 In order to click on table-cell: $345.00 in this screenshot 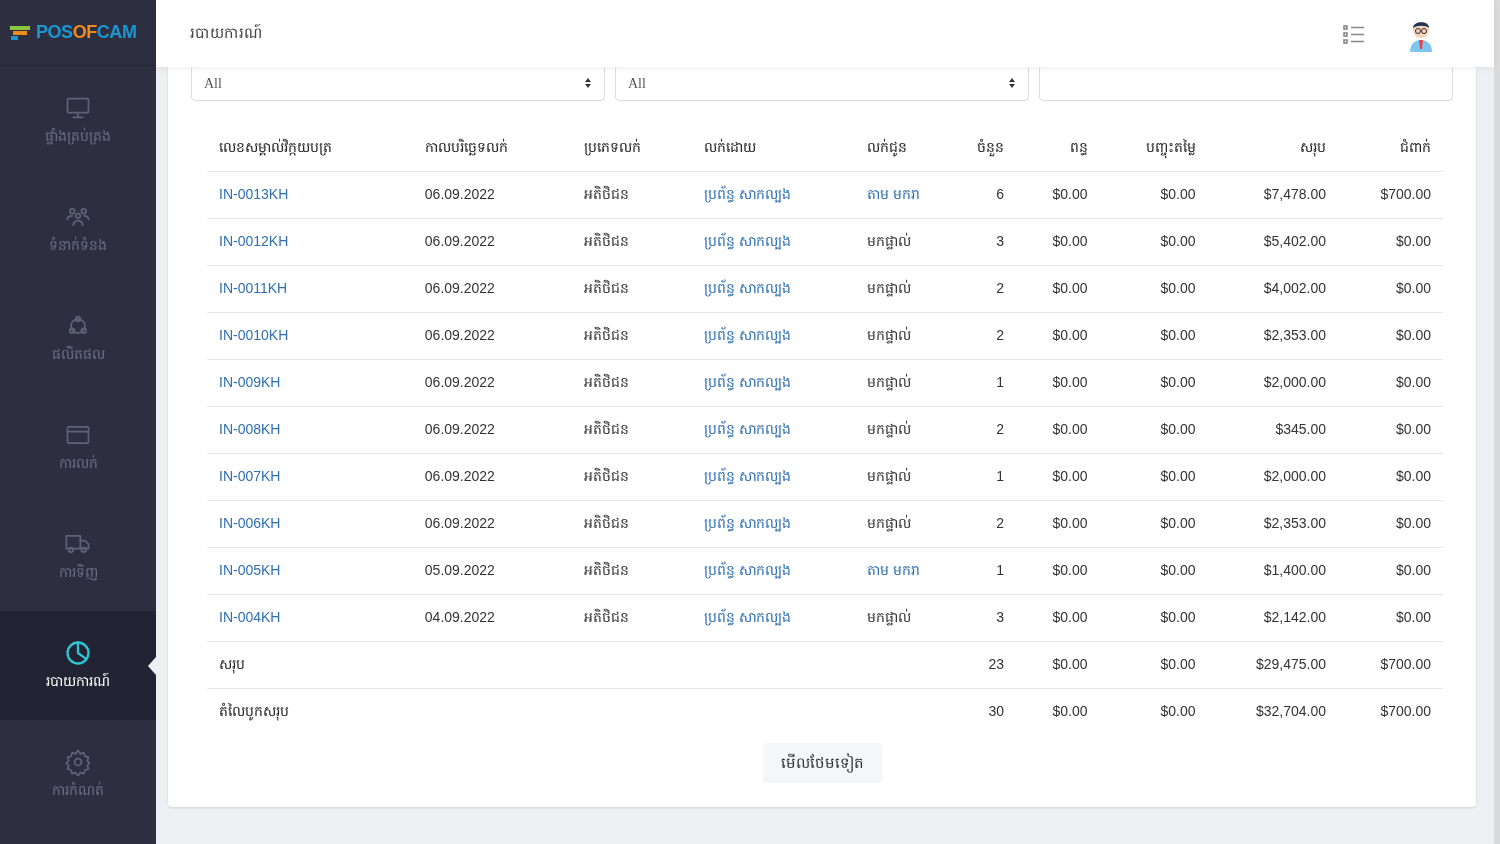, I will do `click(1300, 429)`.